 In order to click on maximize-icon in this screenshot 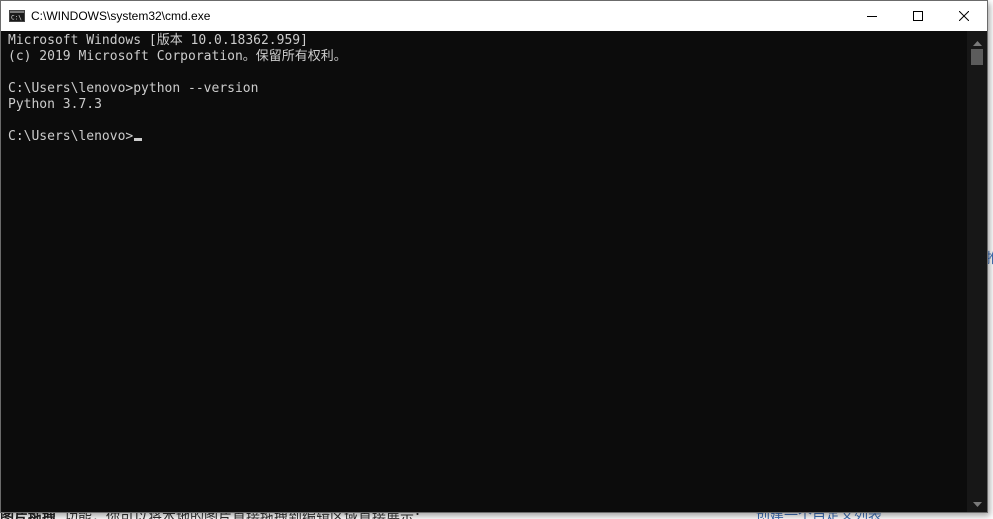, I will do `click(918, 16)`.